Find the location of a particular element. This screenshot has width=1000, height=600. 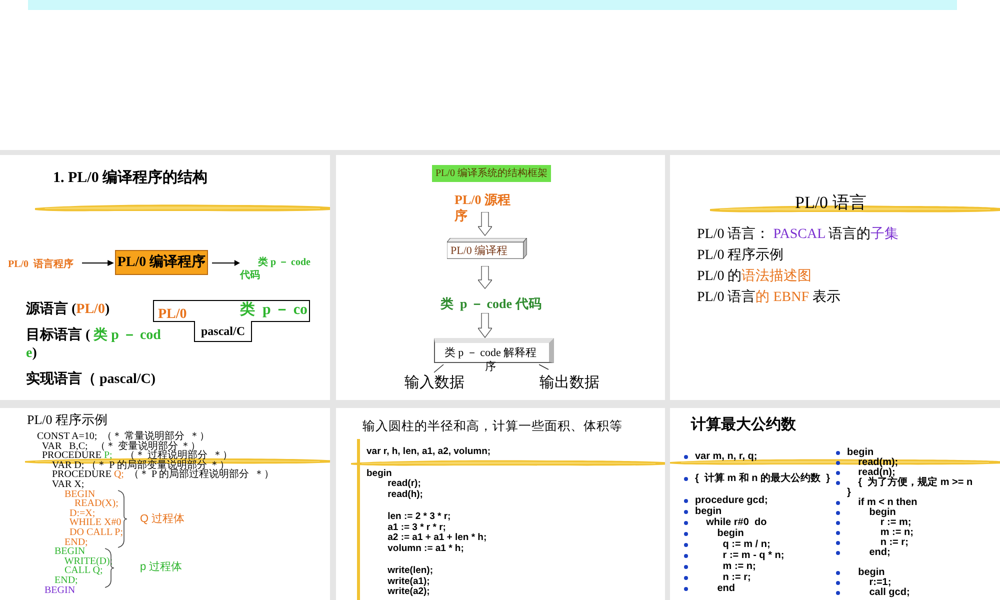

term-line: 目标语言 ( 类 p － code) is located at coordinates (94, 345).